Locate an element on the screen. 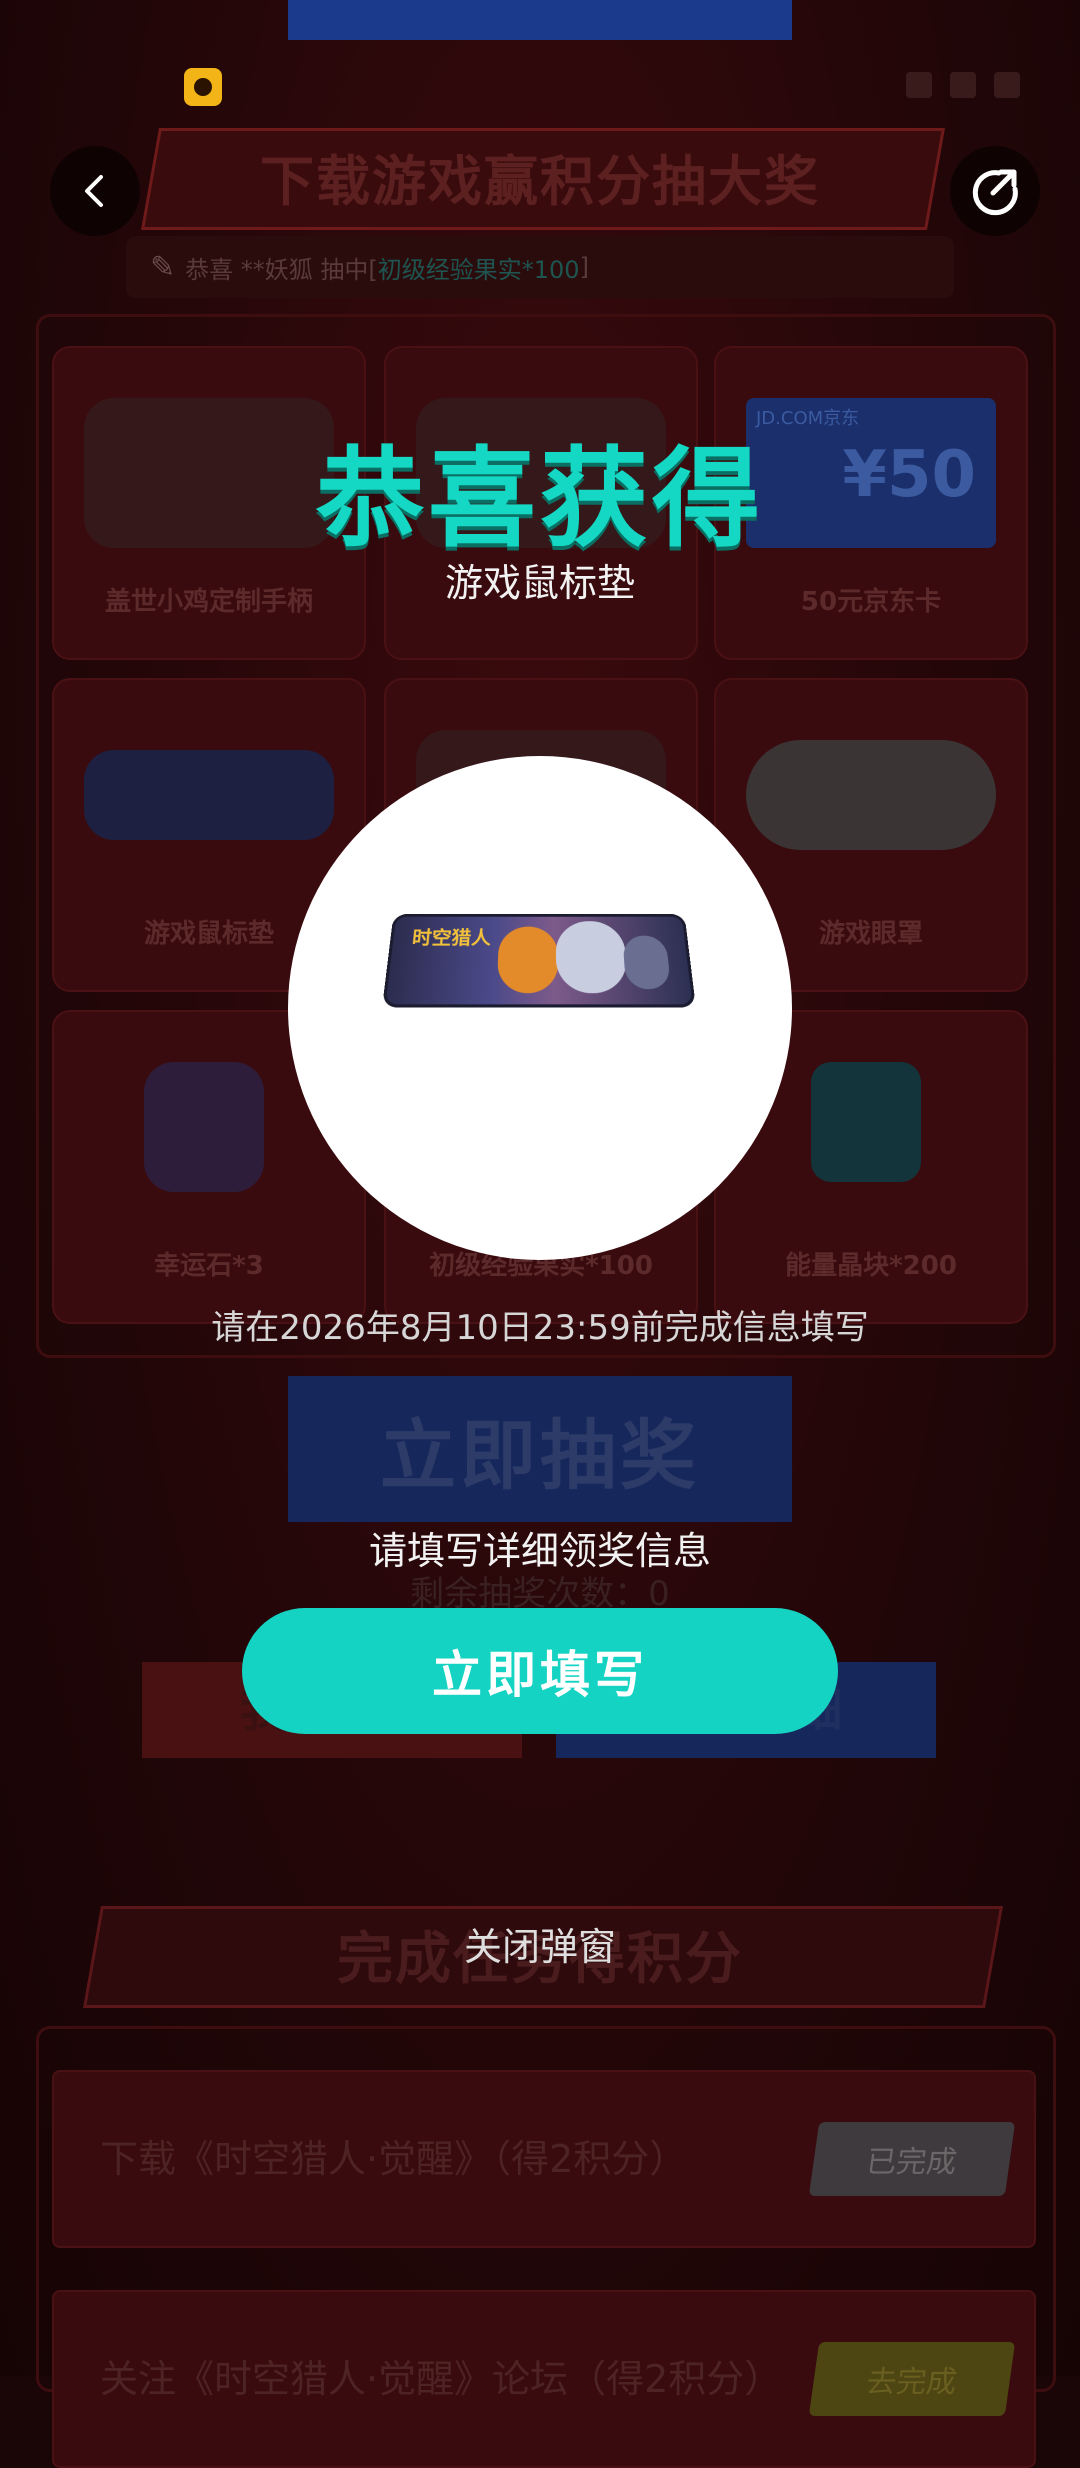  mousepad-image: 时空猎人 is located at coordinates (539, 961).